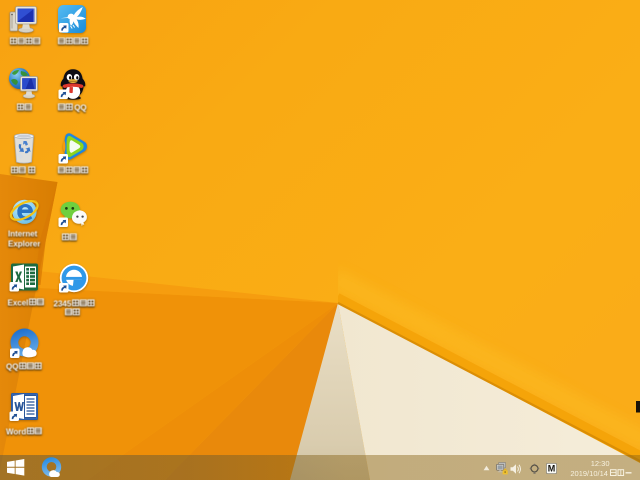 This screenshot has width=640, height=480. Describe the element at coordinates (23, 234) in the screenshot. I see `svg-text: Internet` at that location.